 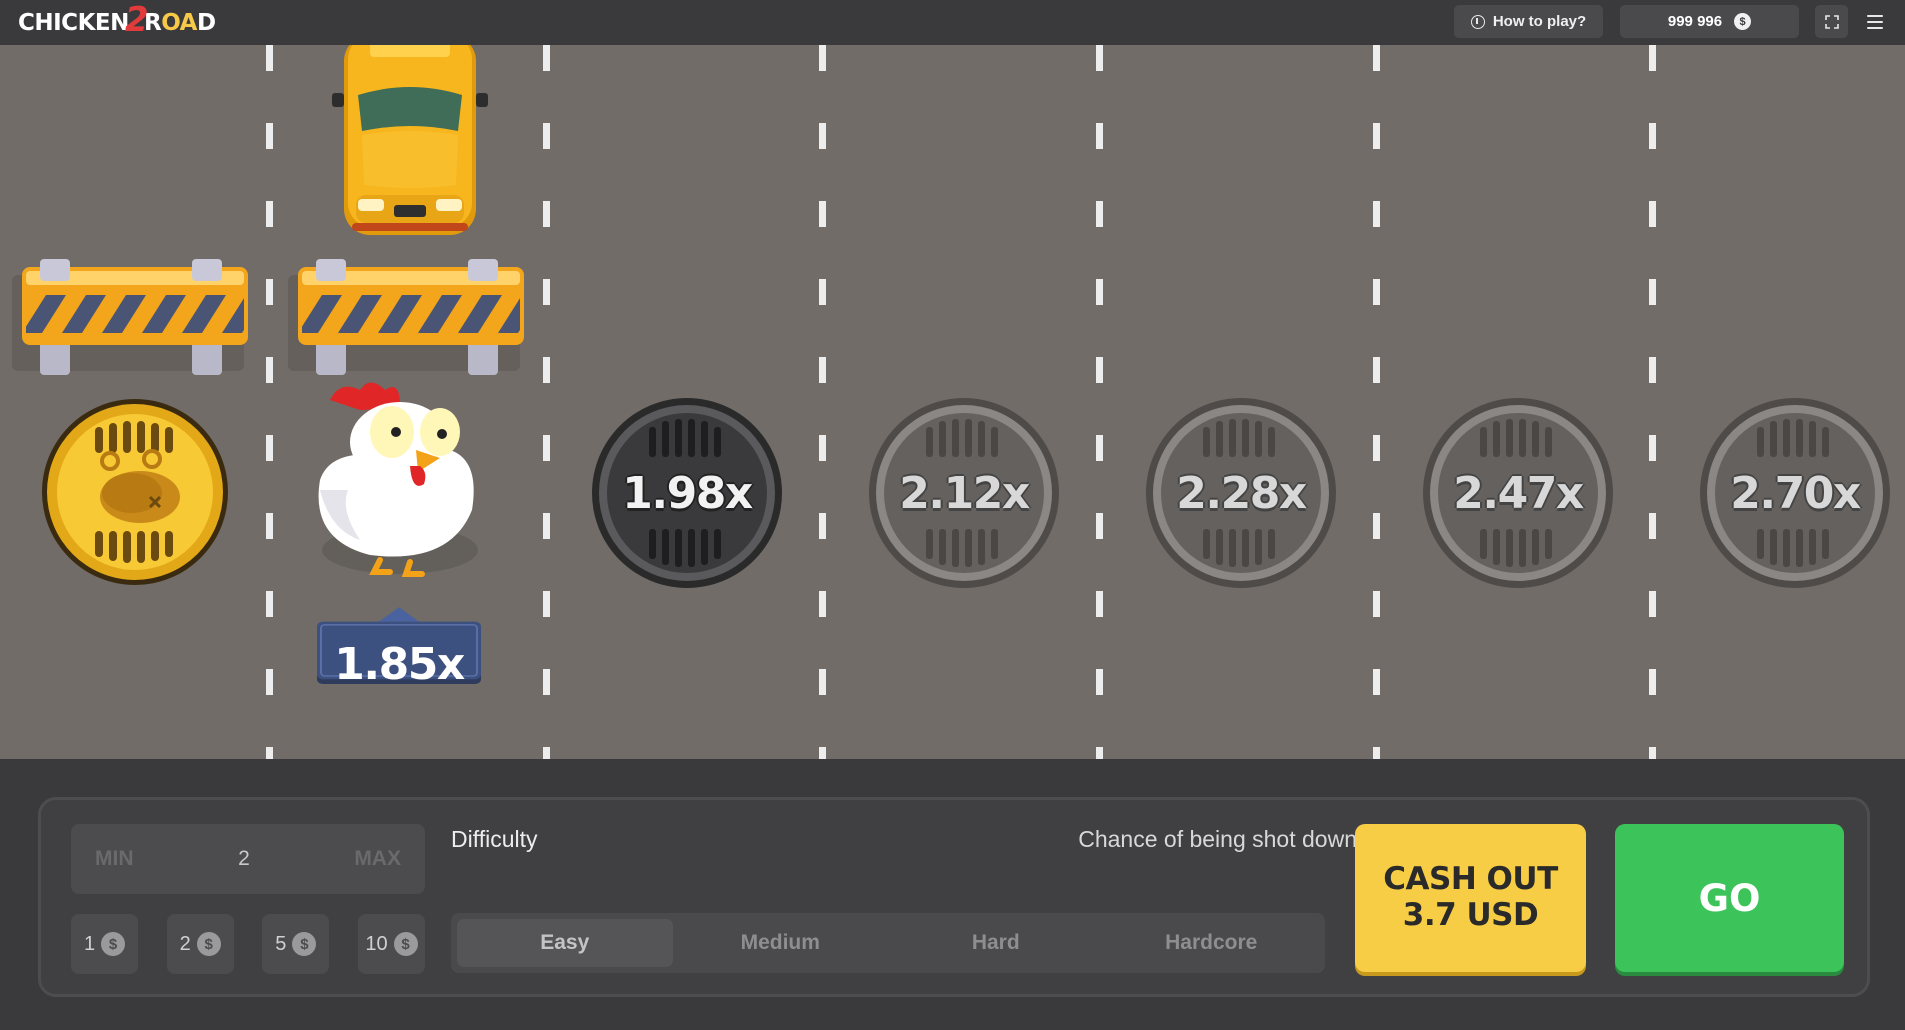 I want to click on difficulty-tab-easy: Easy, so click(x=565, y=943).